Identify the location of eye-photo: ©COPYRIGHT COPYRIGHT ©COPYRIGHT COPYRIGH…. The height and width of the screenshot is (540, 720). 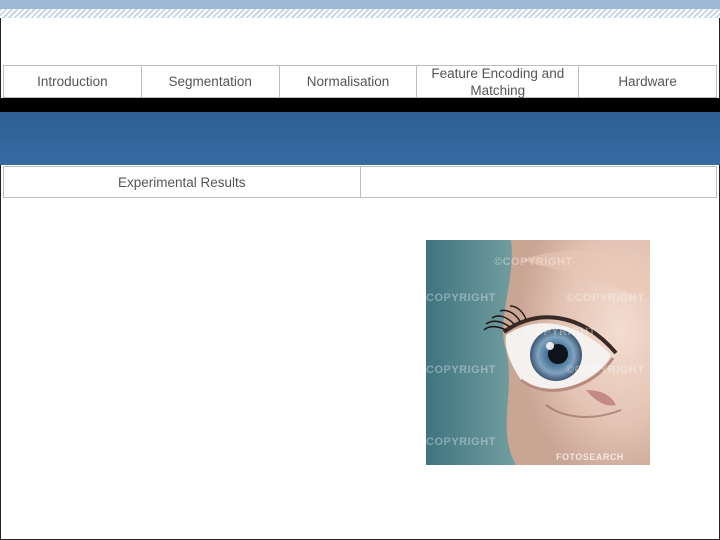
(538, 352).